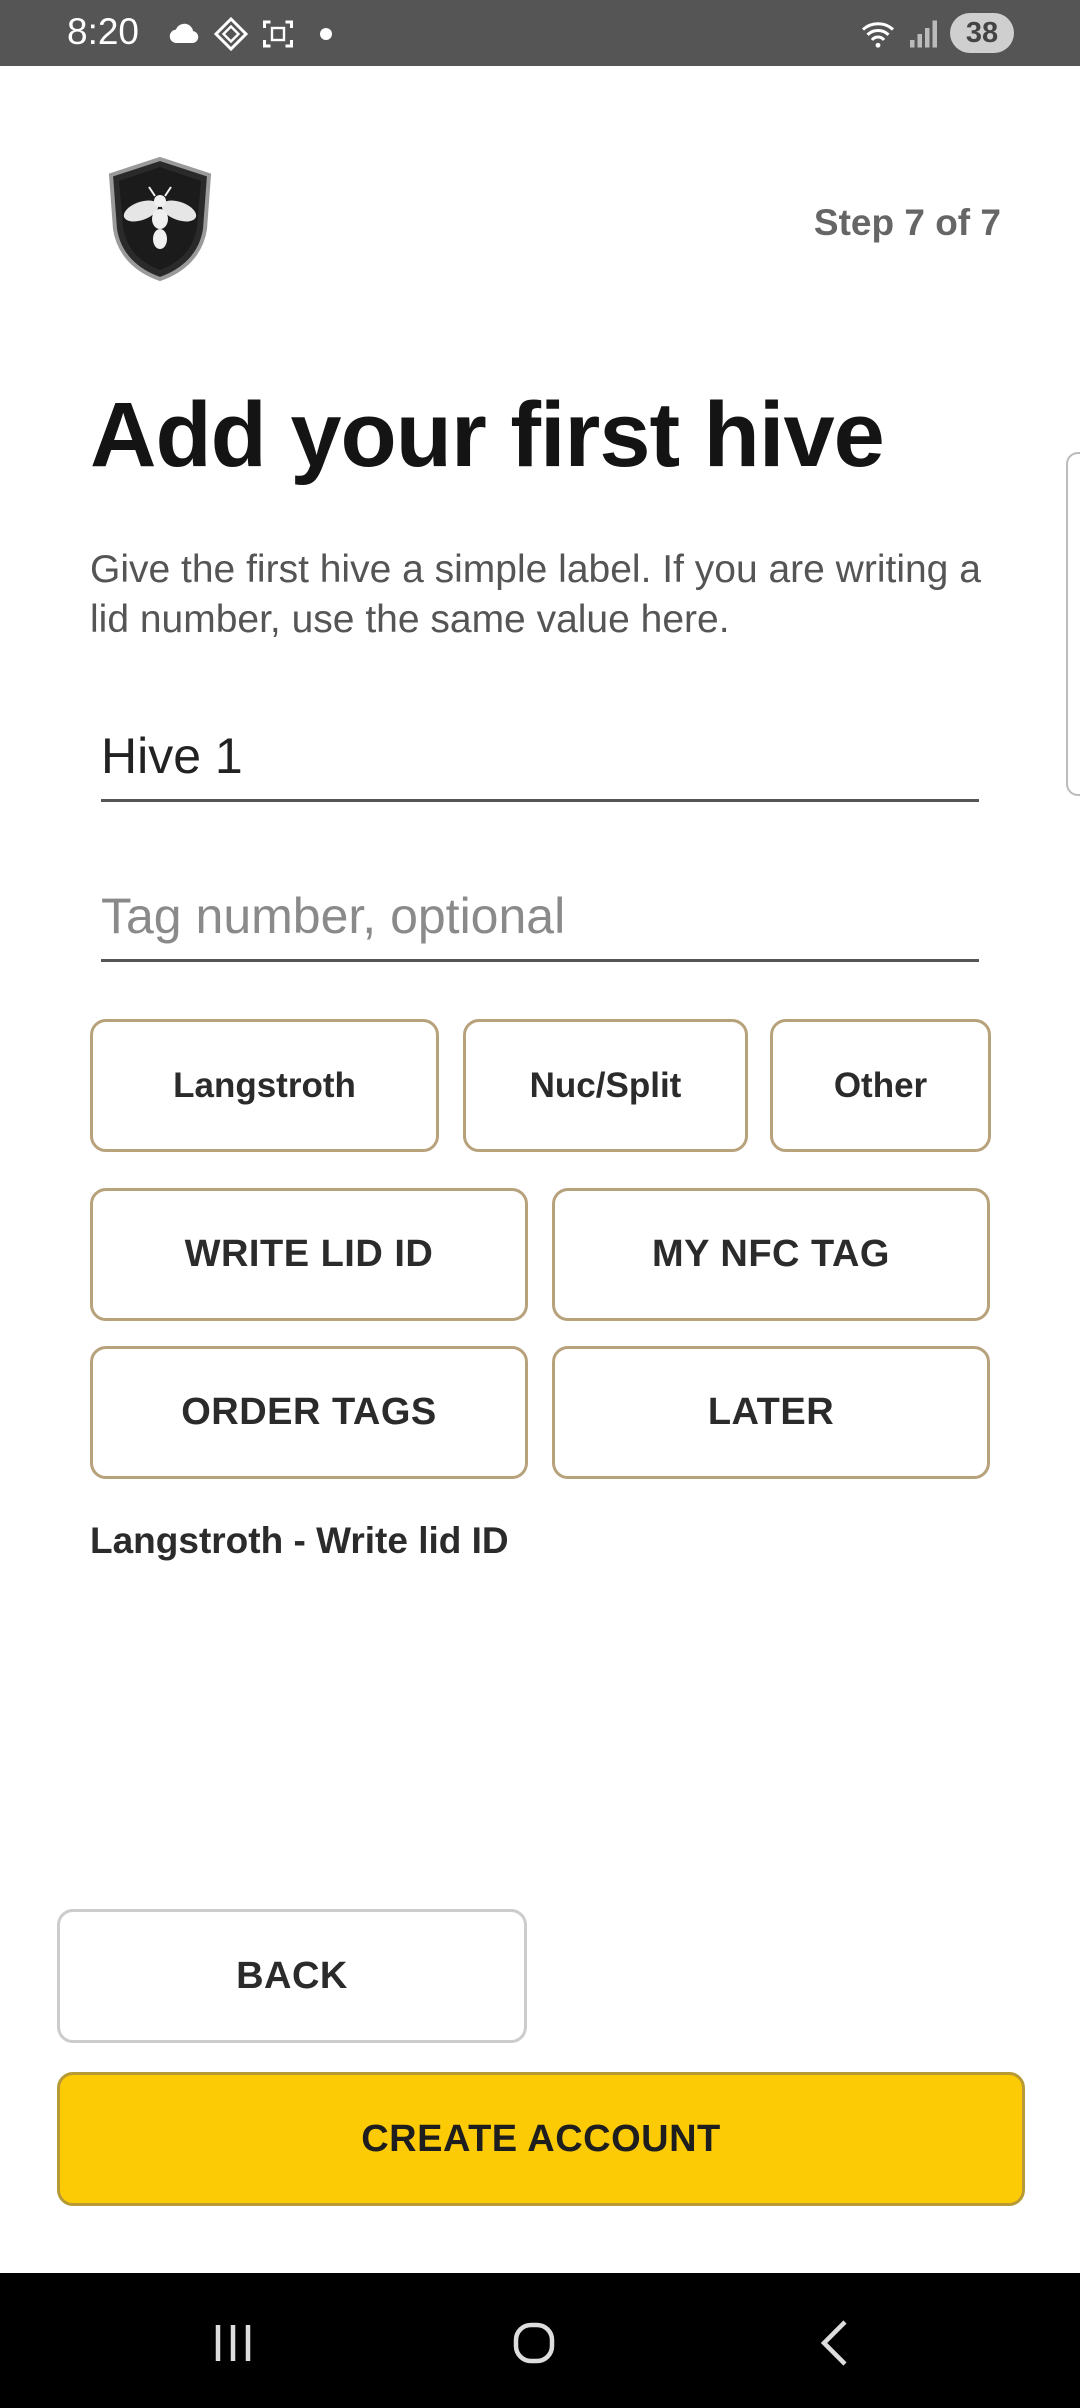 The image size is (1080, 2408). What do you see at coordinates (103, 31) in the screenshot?
I see `status-time: 8:20` at bounding box center [103, 31].